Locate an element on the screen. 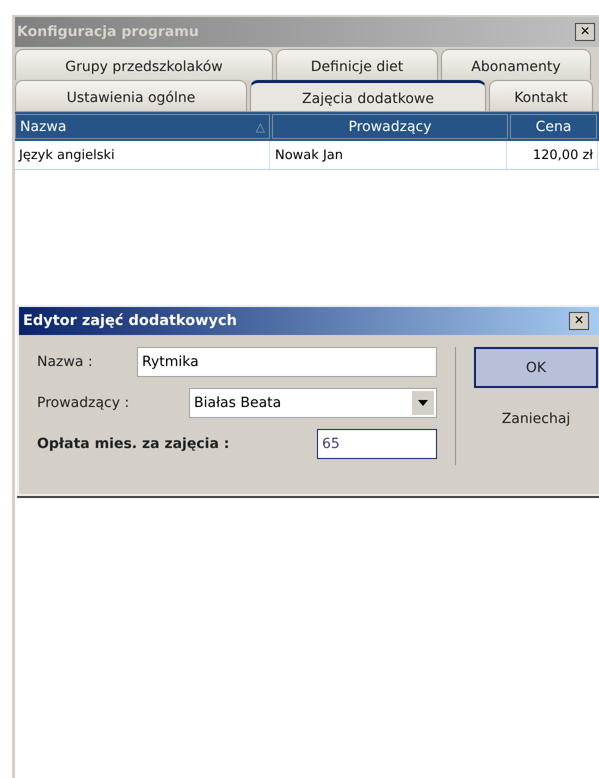 The height and width of the screenshot is (778, 599). cancel-button: Zaniechaj is located at coordinates (536, 418).